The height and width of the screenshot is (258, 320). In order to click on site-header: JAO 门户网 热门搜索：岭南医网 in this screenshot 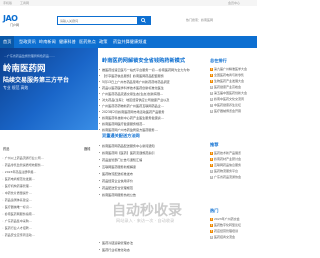, I will do `click(128, 21)`.